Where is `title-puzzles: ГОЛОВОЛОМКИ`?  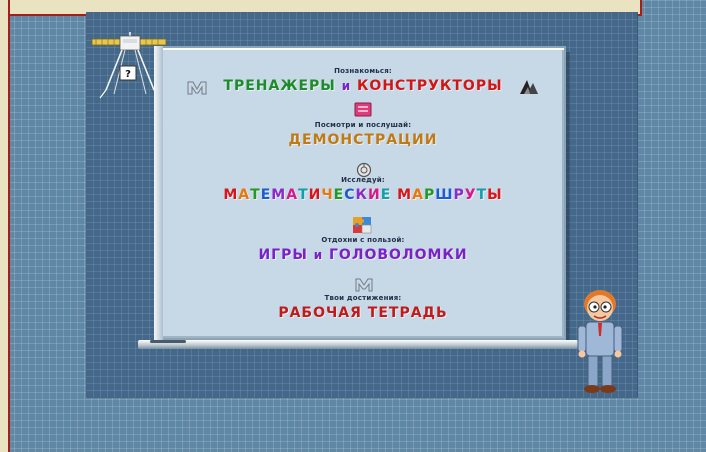 title-puzzles: ГОЛОВОЛОМКИ is located at coordinates (398, 255).